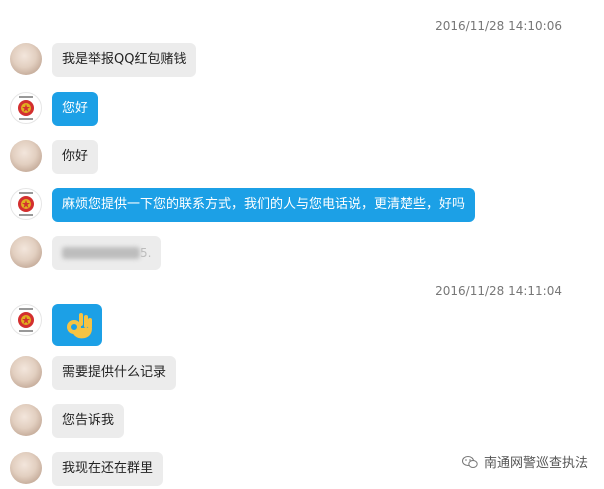  I want to click on timestamp: 2016/11/28 14:11:04, so click(498, 291).